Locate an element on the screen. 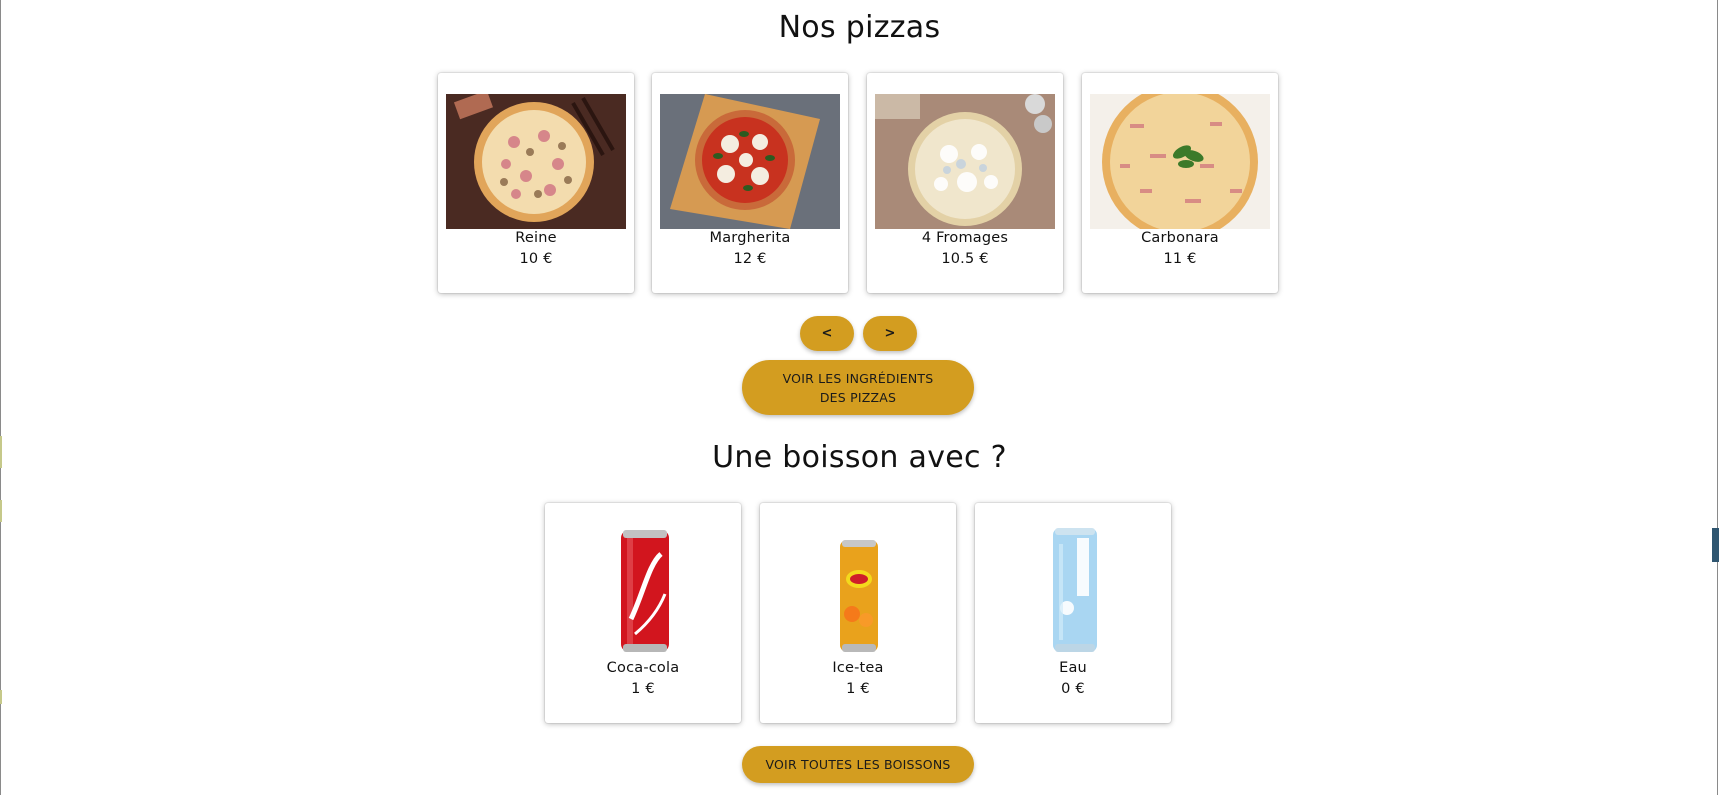 The width and height of the screenshot is (1719, 795). drinks-title: Une boisson avec ? is located at coordinates (859, 457).